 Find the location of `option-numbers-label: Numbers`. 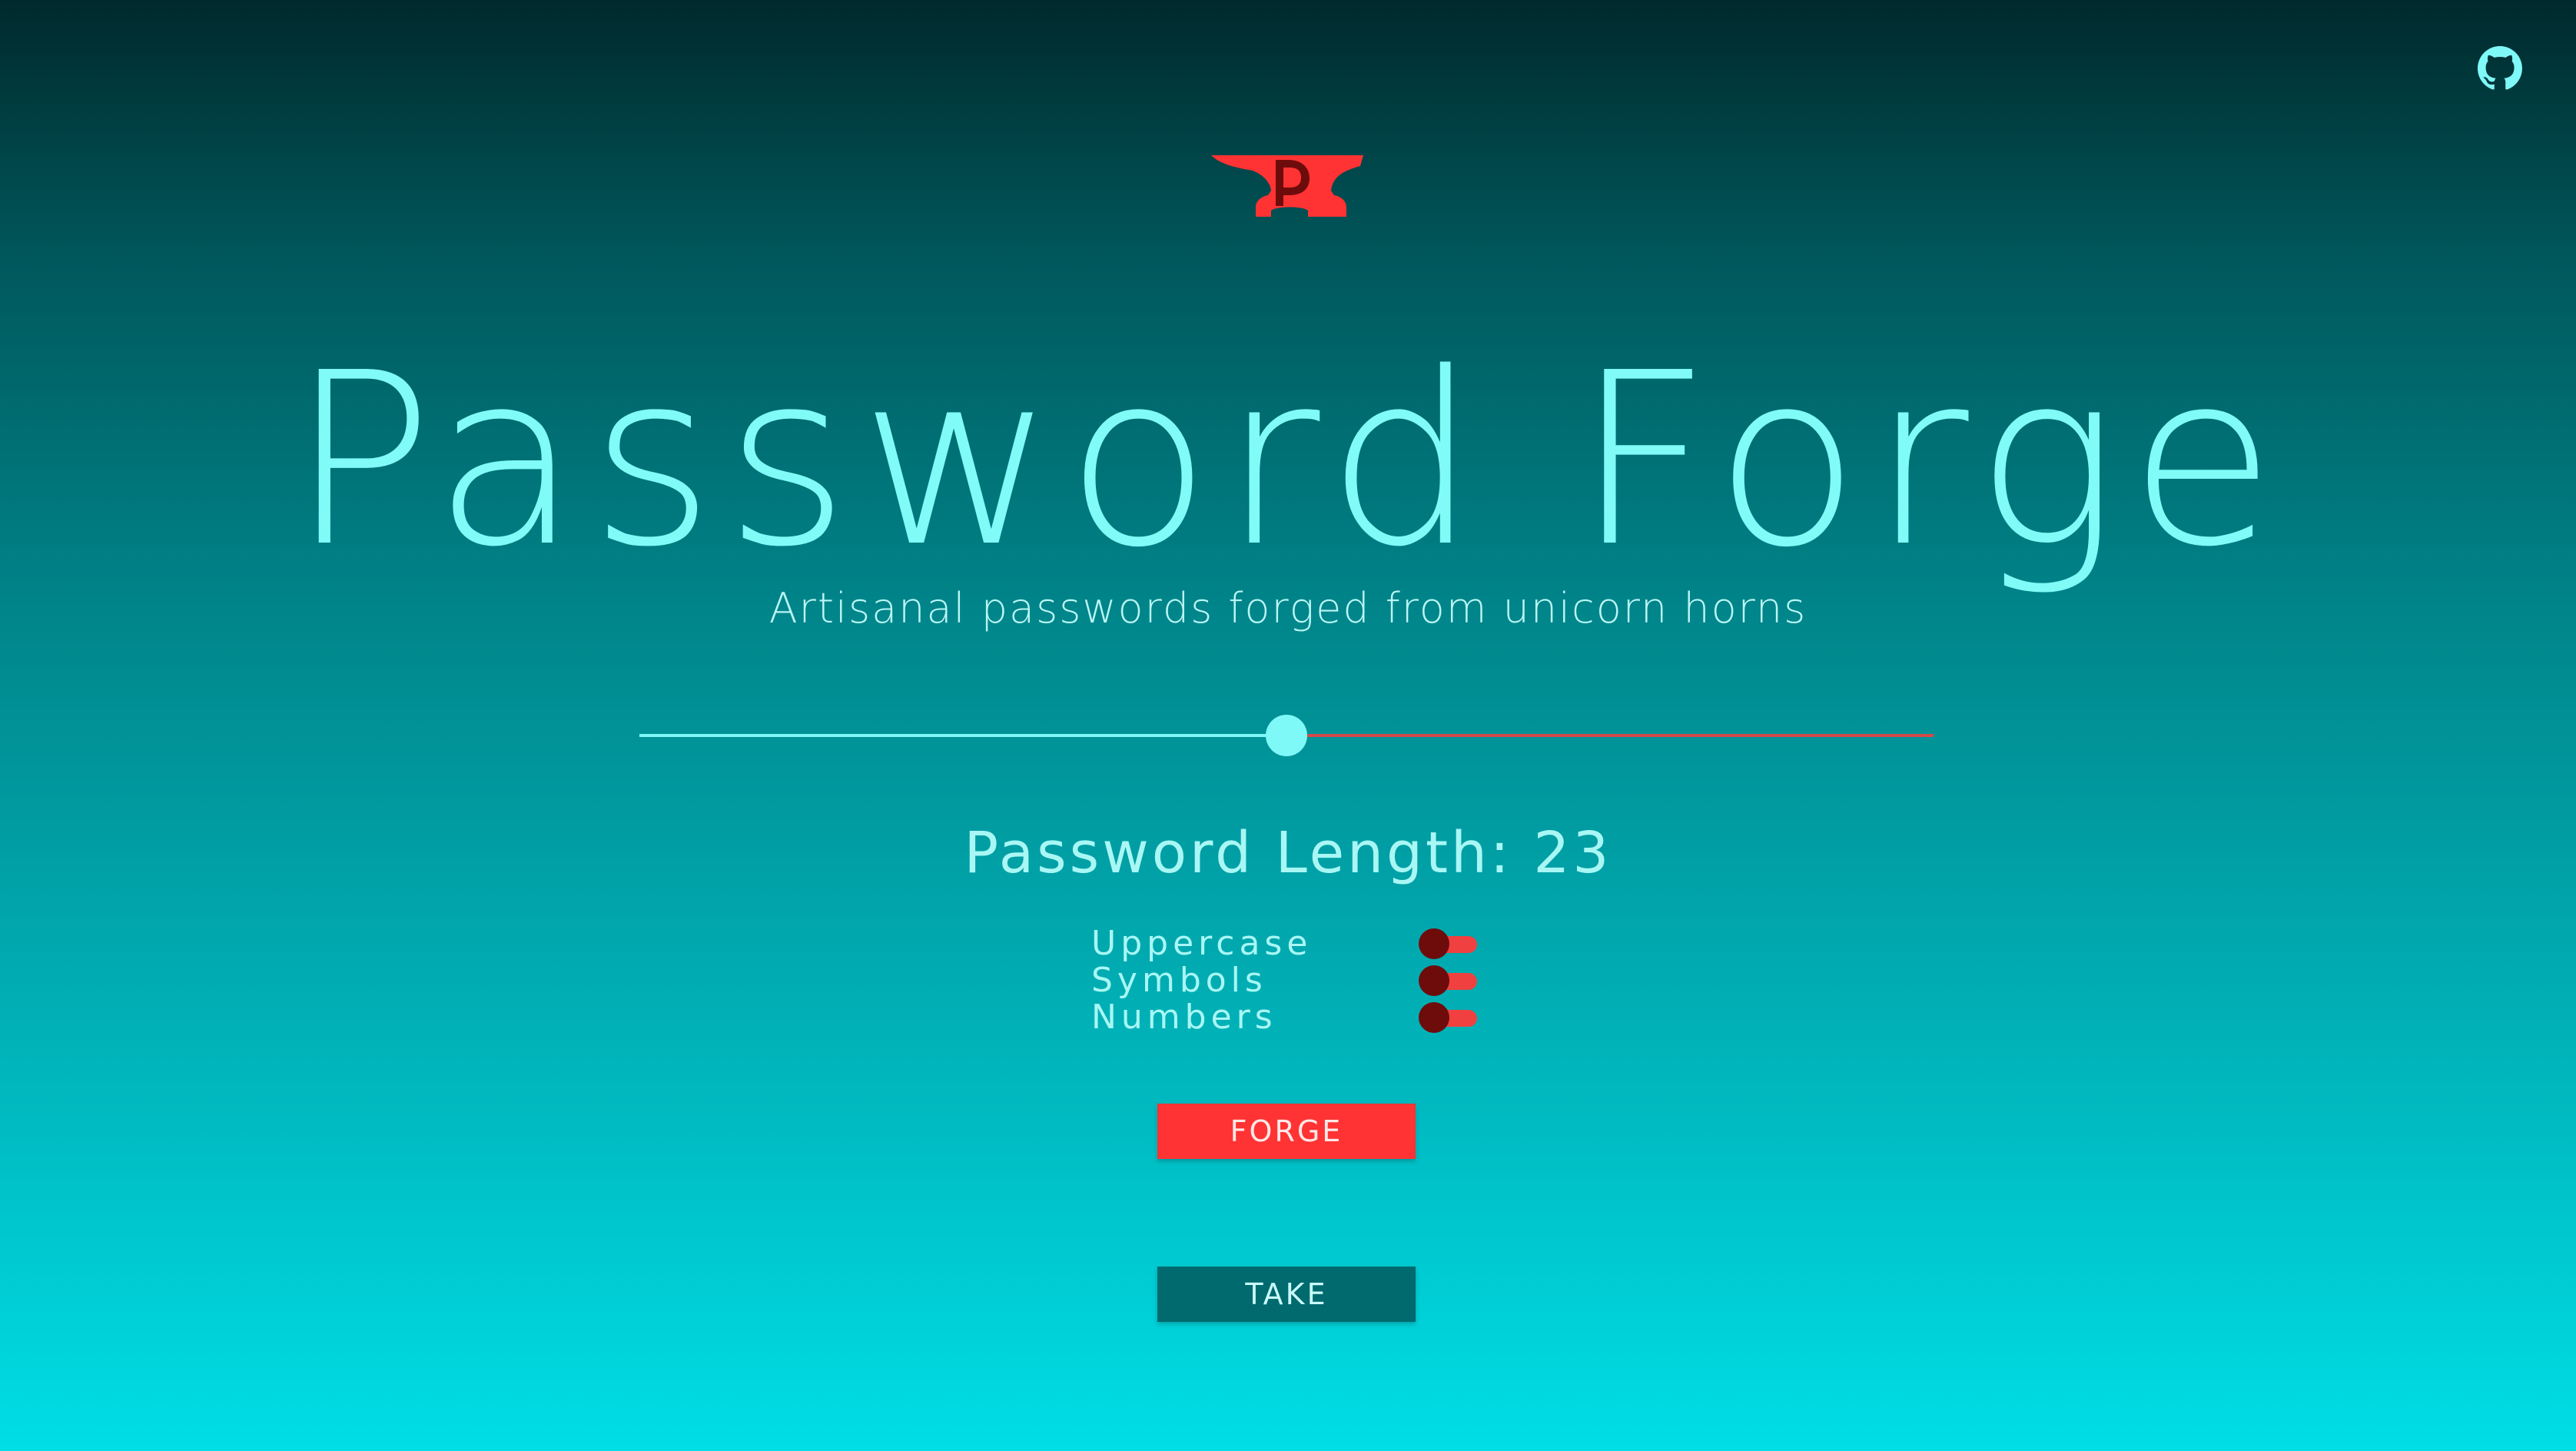

option-numbers-label: Numbers is located at coordinates (1184, 1017).